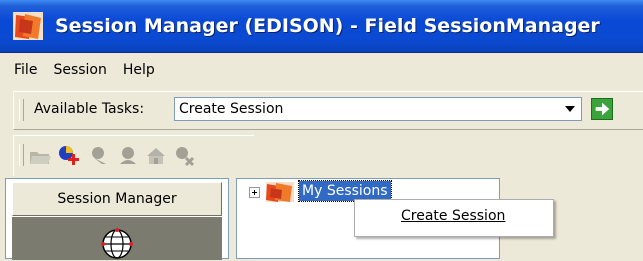 The height and width of the screenshot is (261, 643). I want to click on group-icon, so click(128, 156).